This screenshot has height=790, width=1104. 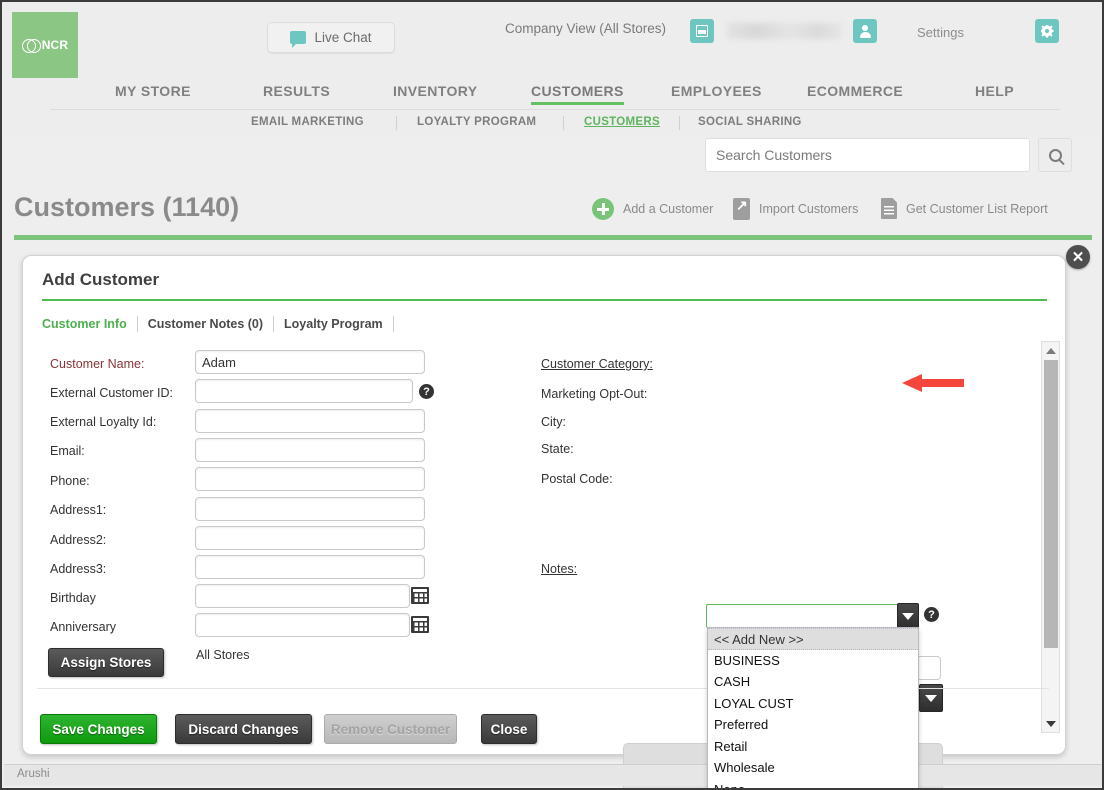 I want to click on label-customer-name: Customer Name:, so click(x=97, y=364).